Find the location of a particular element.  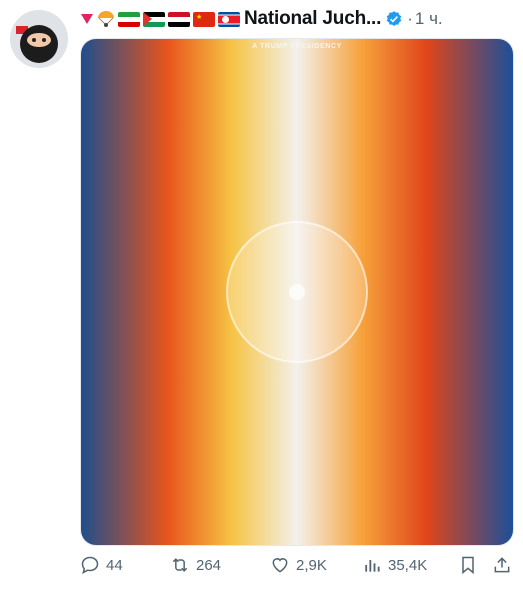

poster-tagline: A TRUMP PRESIDENCY is located at coordinates (297, 46).